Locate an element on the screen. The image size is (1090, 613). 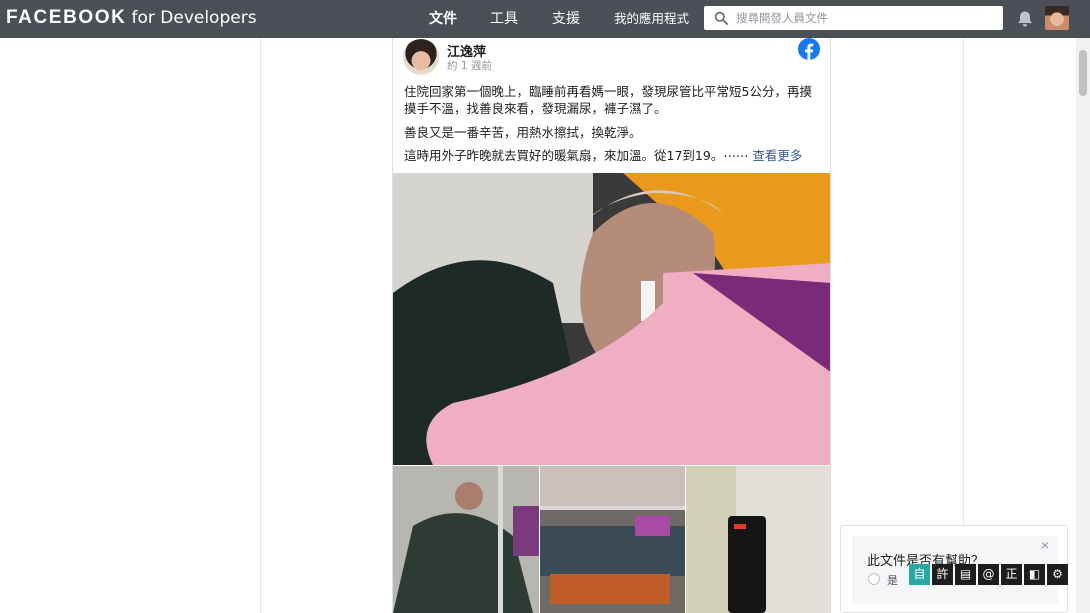
top-navigation-bar: FACEBOOK for Developers 文件 工具 支援 我的應用程式 is located at coordinates (545, 19).